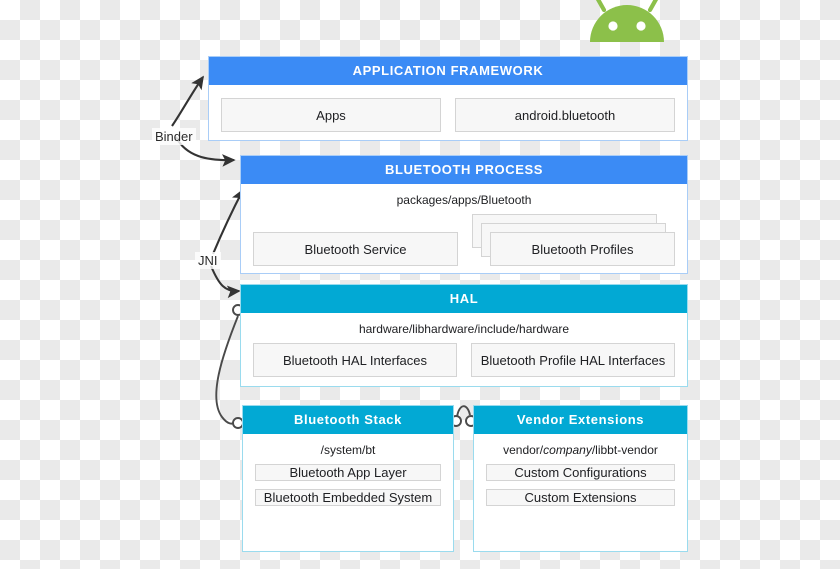 This screenshot has width=840, height=569. What do you see at coordinates (582, 249) in the screenshot?
I see `box-bluetooth-profiles: Bluetooth Profiles` at bounding box center [582, 249].